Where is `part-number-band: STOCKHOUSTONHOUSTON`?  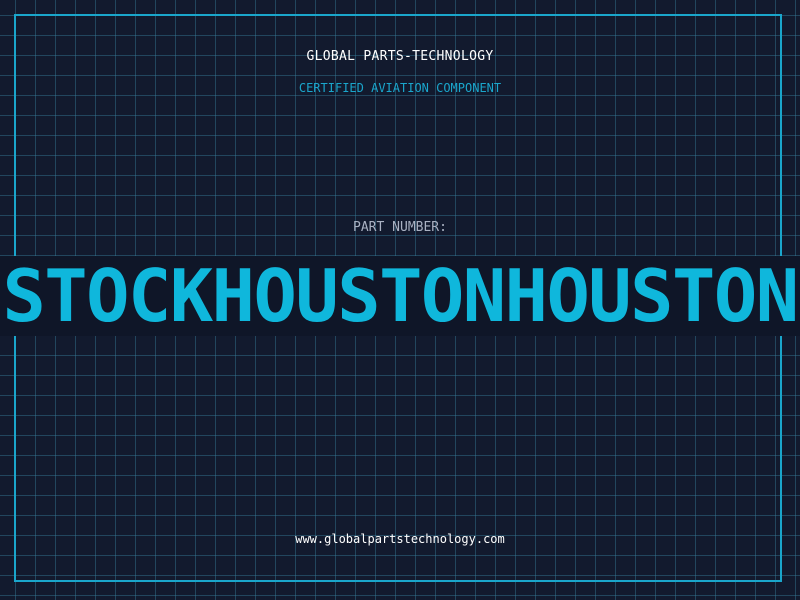 part-number-band: STOCKHOUSTONHOUSTON is located at coordinates (400, 296).